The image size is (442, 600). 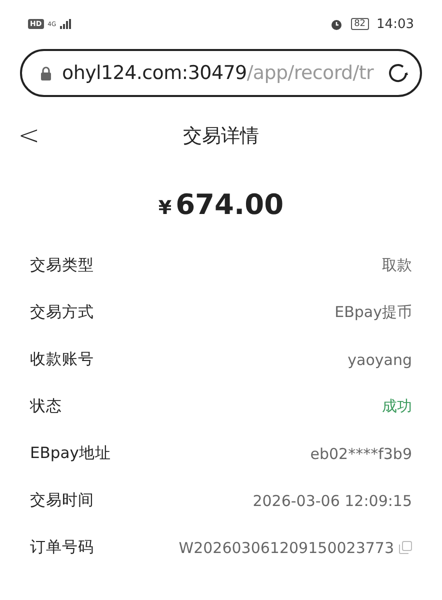 I want to click on field-label: 收款账号, so click(x=62, y=359).